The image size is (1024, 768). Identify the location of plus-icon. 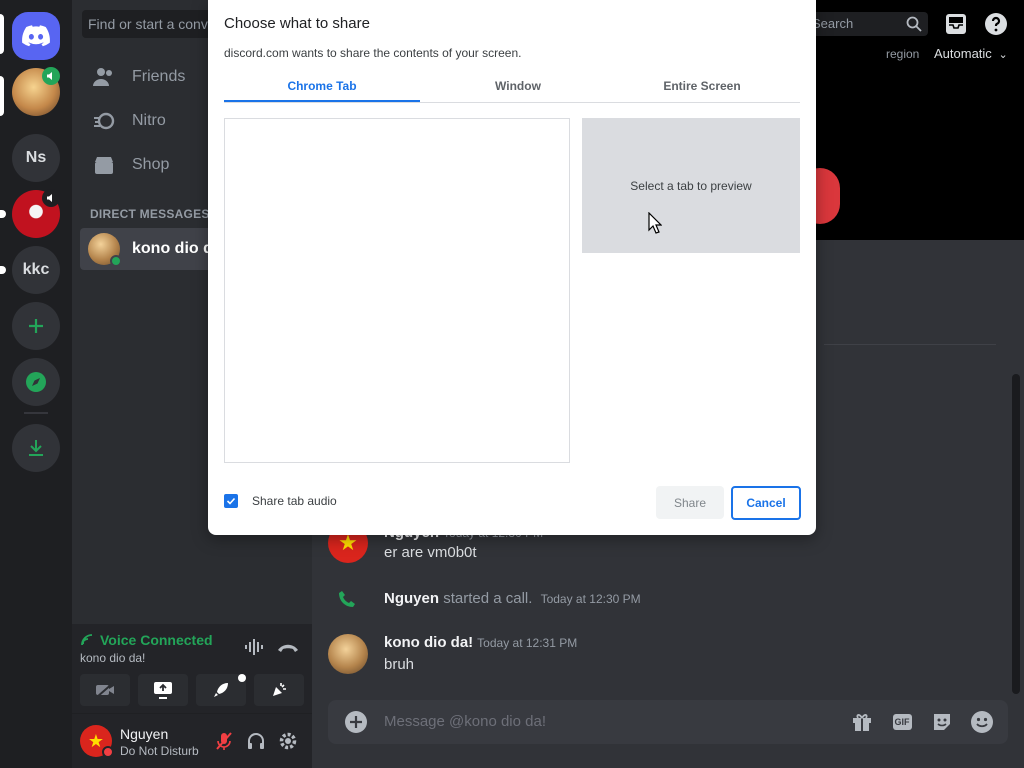
(36, 326).